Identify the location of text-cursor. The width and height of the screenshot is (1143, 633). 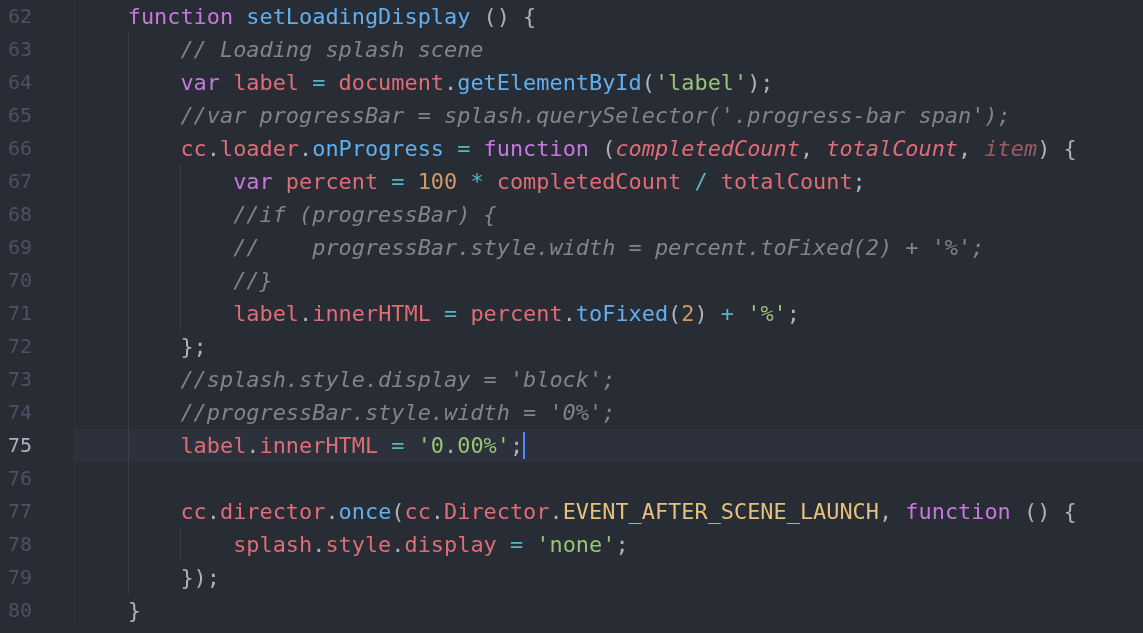
(524, 445).